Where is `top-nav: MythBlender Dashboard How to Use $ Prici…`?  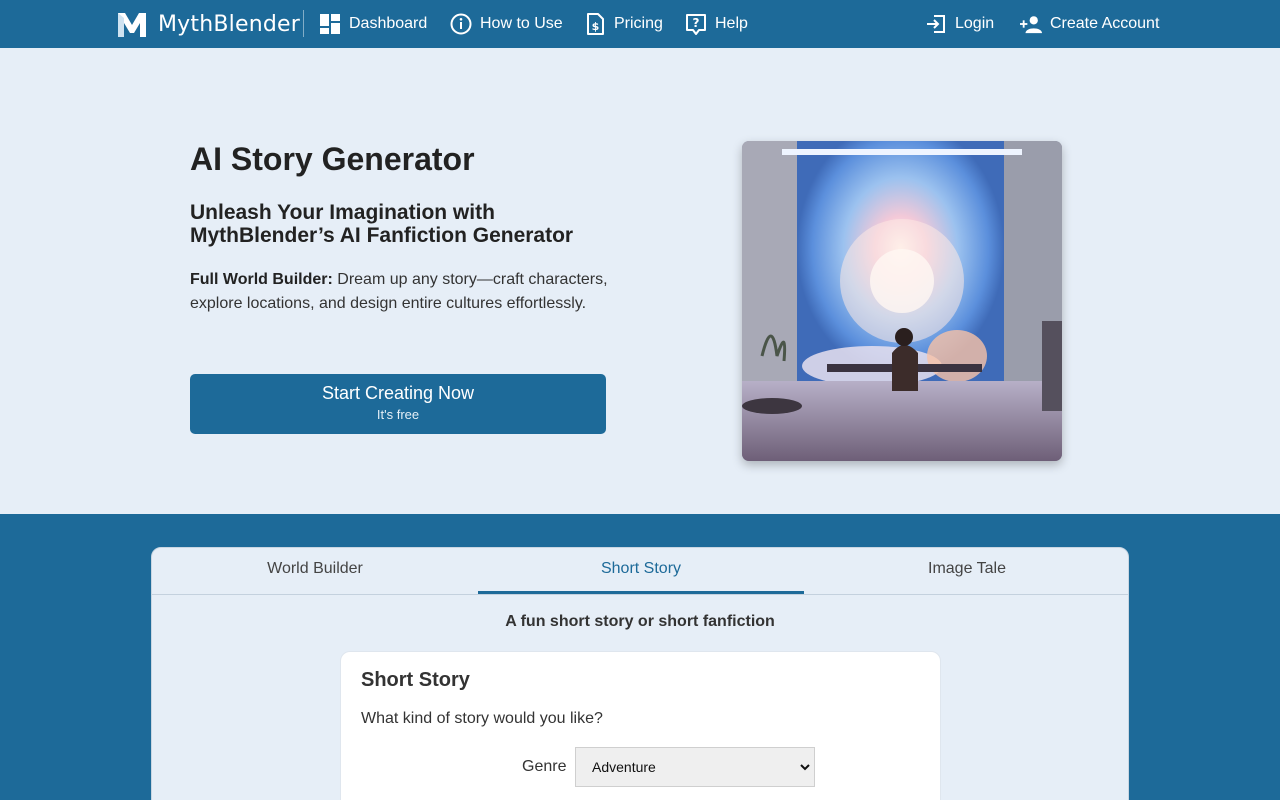 top-nav: MythBlender Dashboard How to Use $ Prici… is located at coordinates (640, 24).